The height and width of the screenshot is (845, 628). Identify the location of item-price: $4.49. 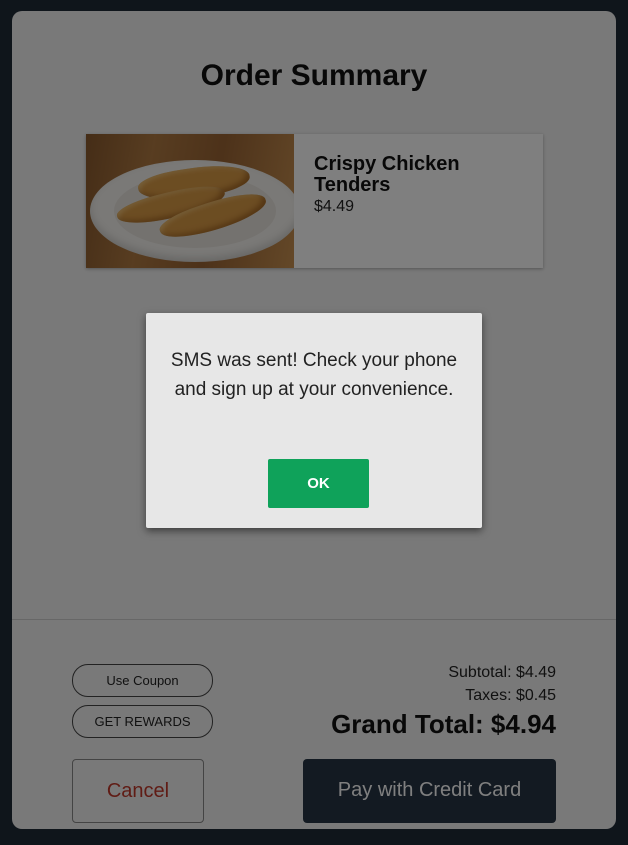
(334, 206).